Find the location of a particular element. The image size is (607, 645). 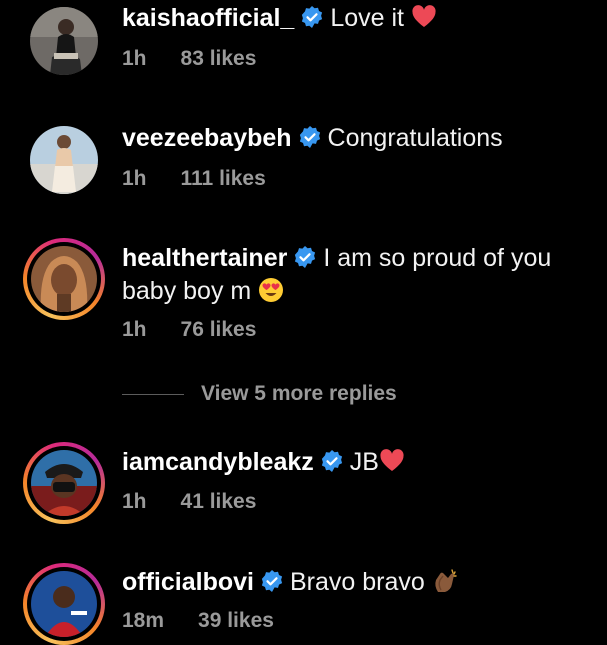

comment-meta: 1h 111 likes is located at coordinates (194, 179).